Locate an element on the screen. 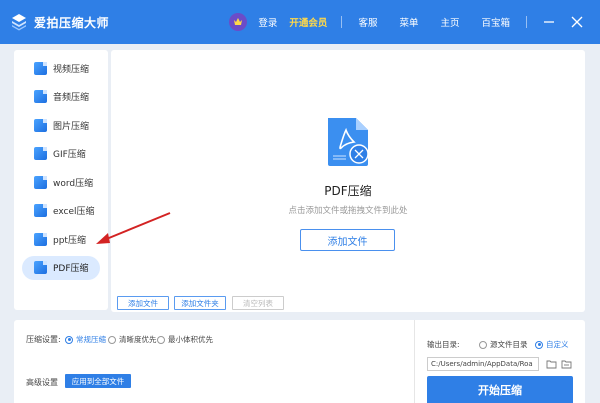 Image resolution: width=600 pixels, height=403 pixels. sidebar-item-word: word压缩 is located at coordinates (61, 182).